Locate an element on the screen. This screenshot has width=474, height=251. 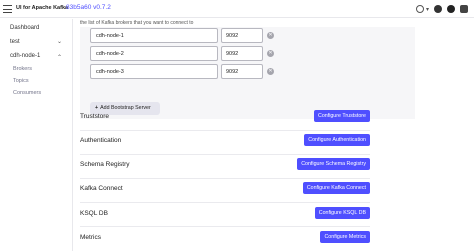
sidebar-cluster-cdh-node-1: cdh-node-1 is located at coordinates (25, 56).